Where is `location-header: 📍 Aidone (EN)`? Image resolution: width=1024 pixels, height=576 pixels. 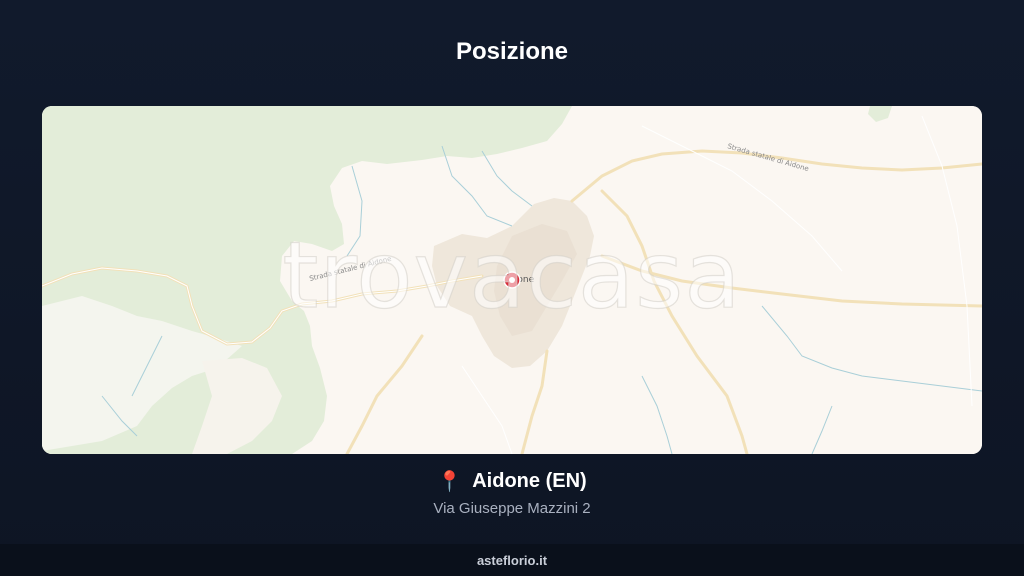 location-header: 📍 Aidone (EN) is located at coordinates (512, 481).